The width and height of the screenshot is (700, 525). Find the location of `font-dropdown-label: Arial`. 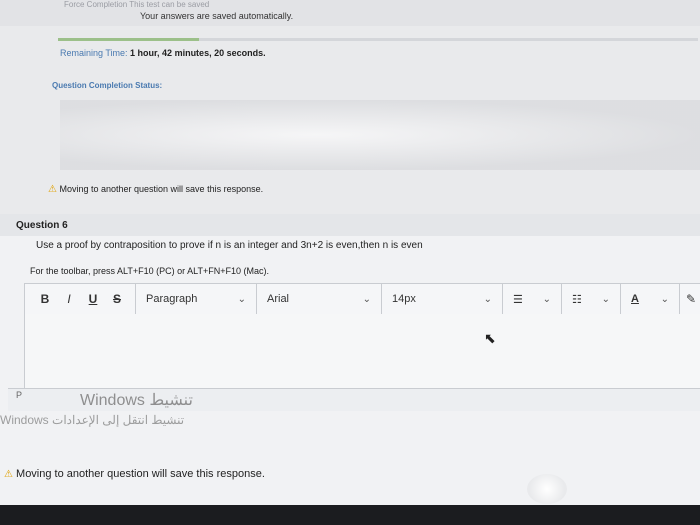

font-dropdown-label: Arial is located at coordinates (278, 299).